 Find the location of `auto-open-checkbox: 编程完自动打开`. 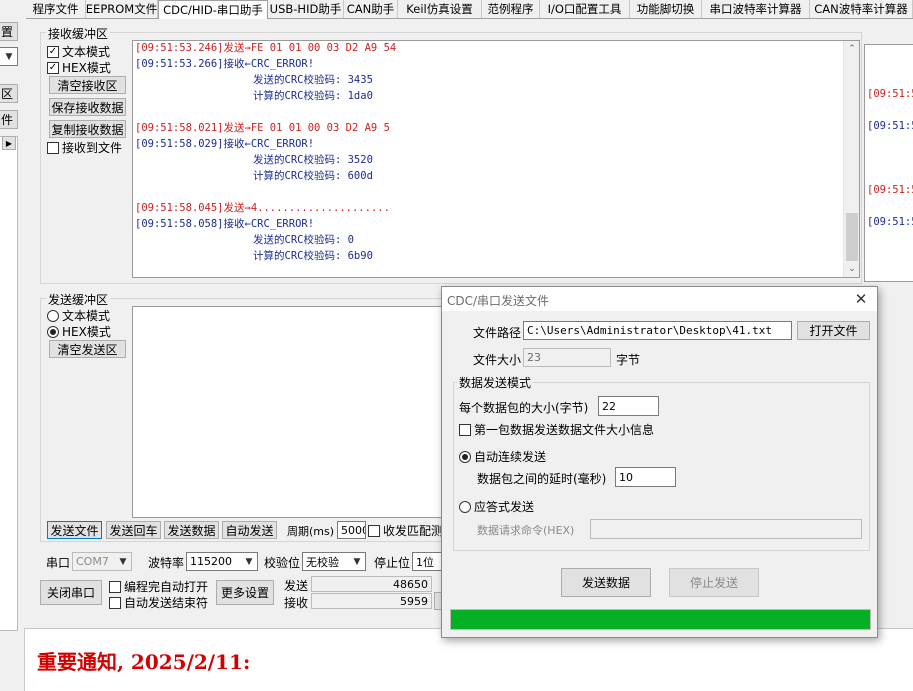

auto-open-checkbox: 编程完自动打开 is located at coordinates (158, 586).